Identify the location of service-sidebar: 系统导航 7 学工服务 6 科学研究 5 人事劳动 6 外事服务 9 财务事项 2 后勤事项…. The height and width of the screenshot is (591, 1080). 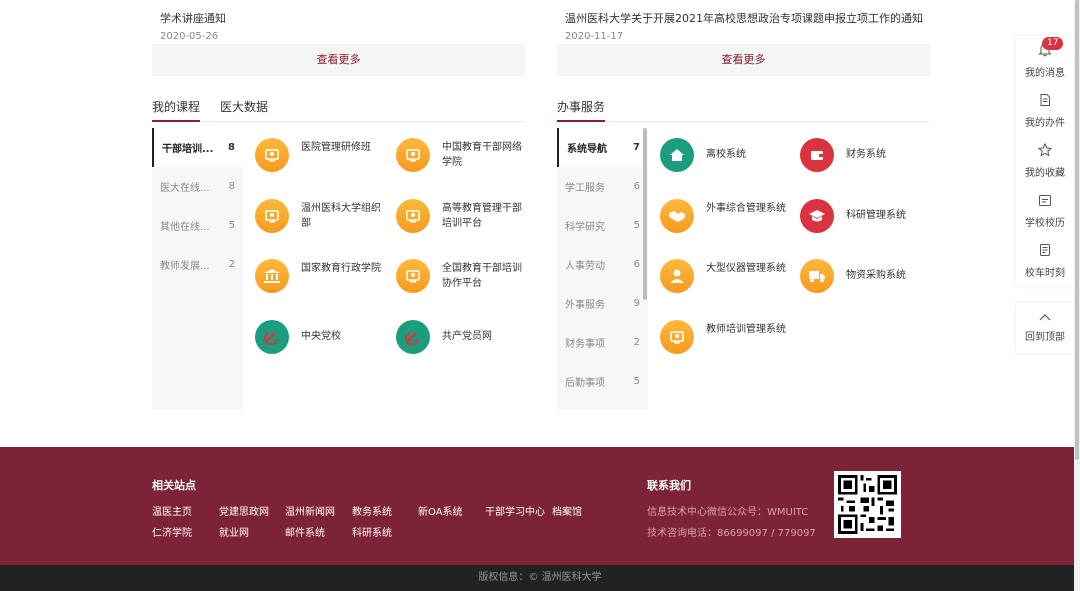
(602, 269).